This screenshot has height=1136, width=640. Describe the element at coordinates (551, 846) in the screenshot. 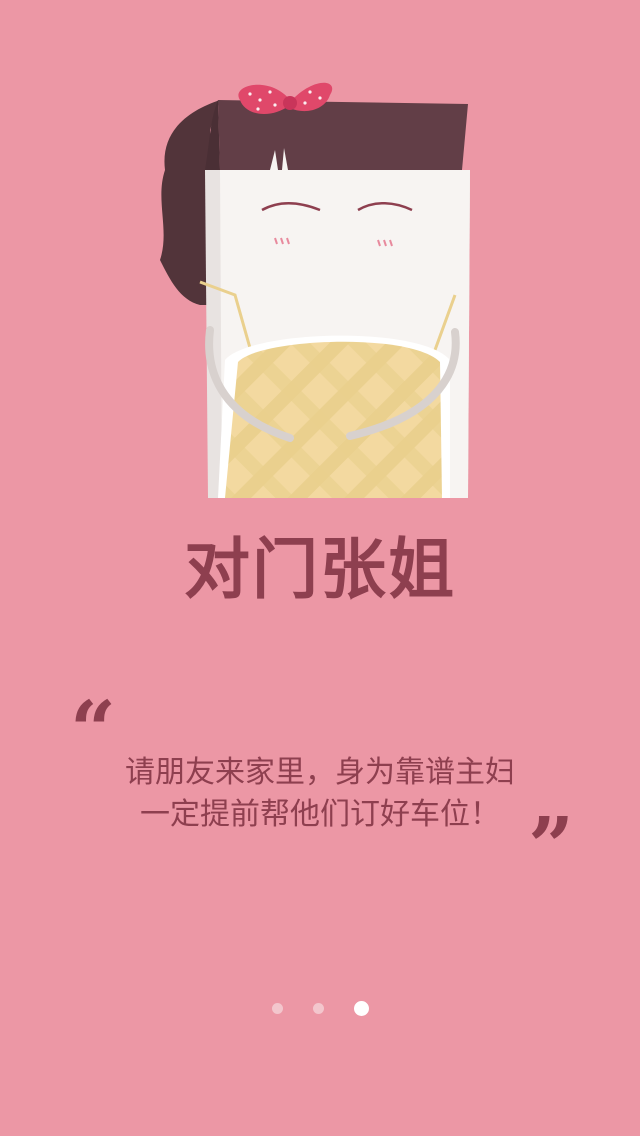

I see `close-quote-icon: ”` at that location.